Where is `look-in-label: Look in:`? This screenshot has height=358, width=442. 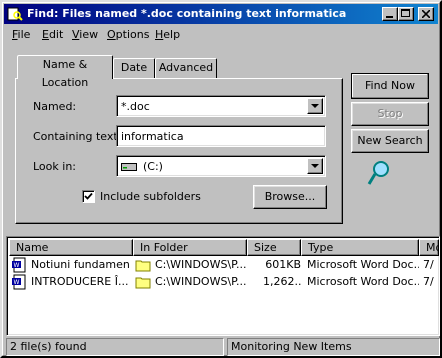 look-in-label: Look in: is located at coordinates (54, 166).